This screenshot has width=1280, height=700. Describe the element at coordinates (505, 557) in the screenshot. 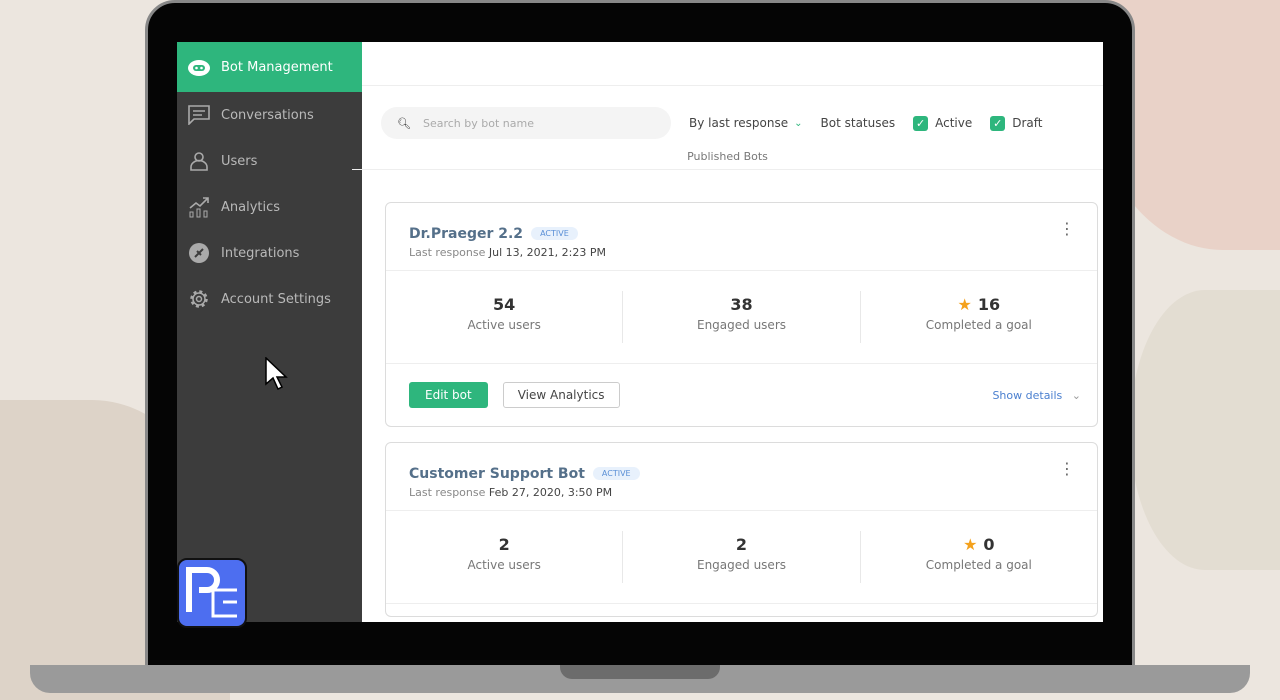

I see `stat-active-users: 2 Active users` at that location.